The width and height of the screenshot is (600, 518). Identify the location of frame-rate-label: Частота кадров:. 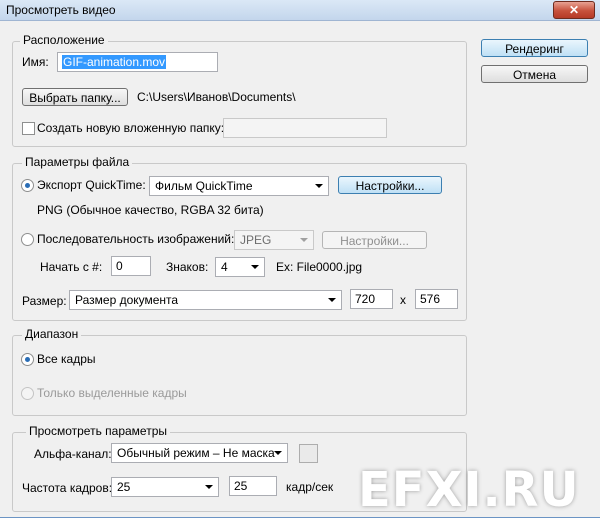
(67, 488).